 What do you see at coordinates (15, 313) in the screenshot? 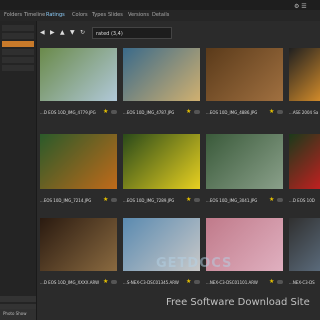
I see `bottom-label: Photo Show` at bounding box center [15, 313].